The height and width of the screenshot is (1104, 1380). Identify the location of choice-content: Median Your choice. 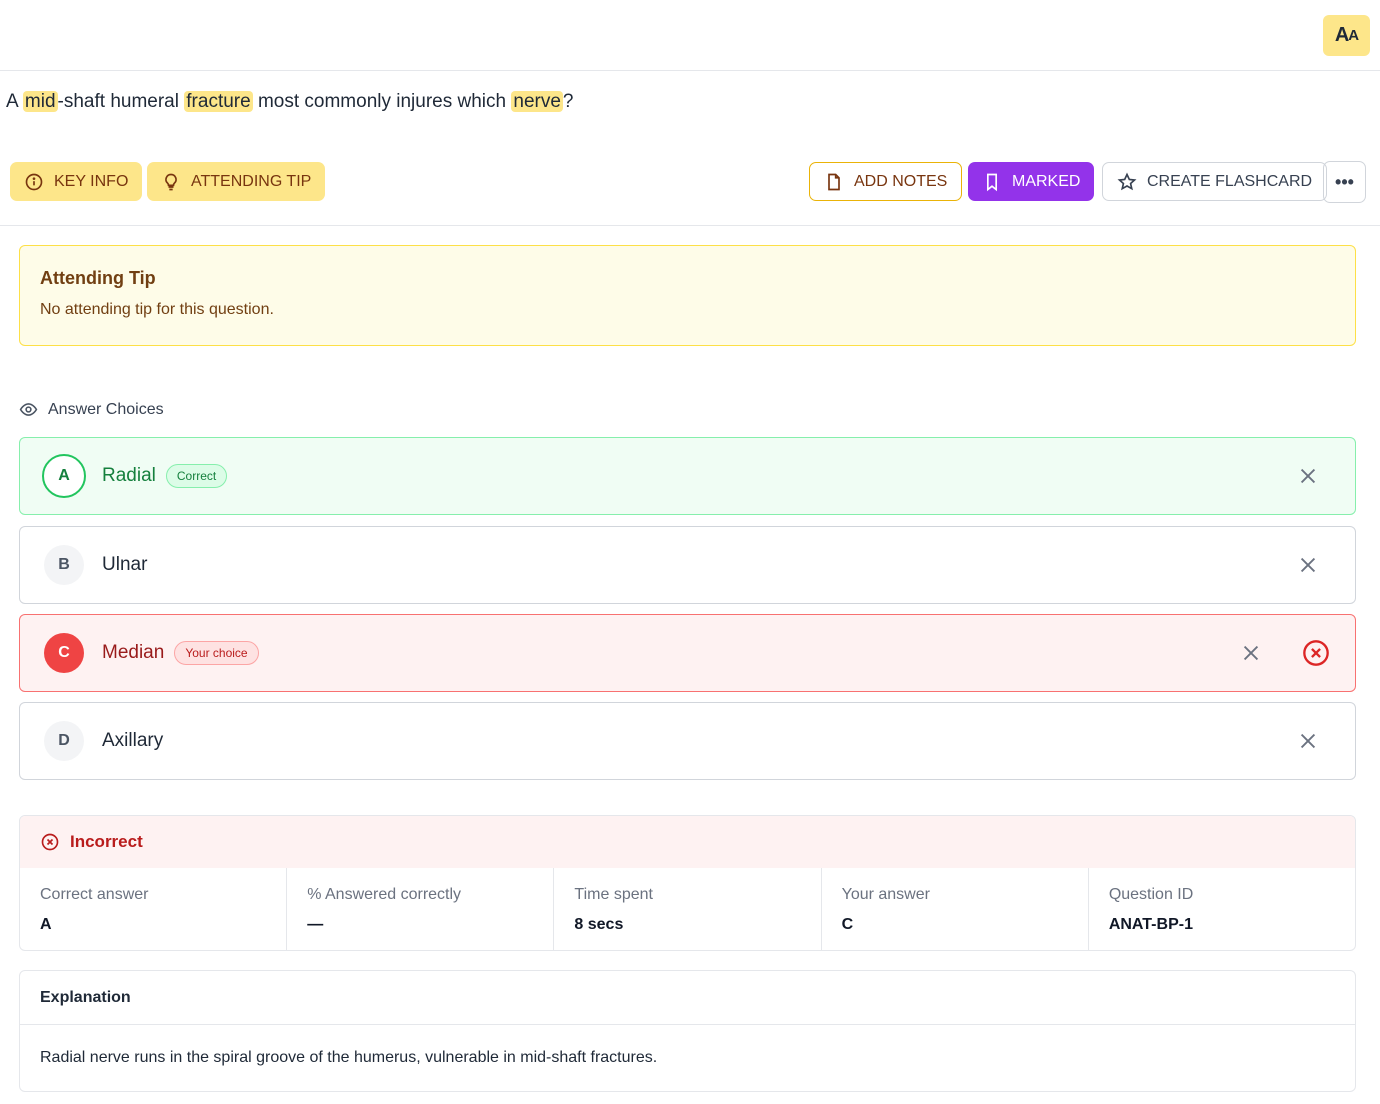
(180, 653).